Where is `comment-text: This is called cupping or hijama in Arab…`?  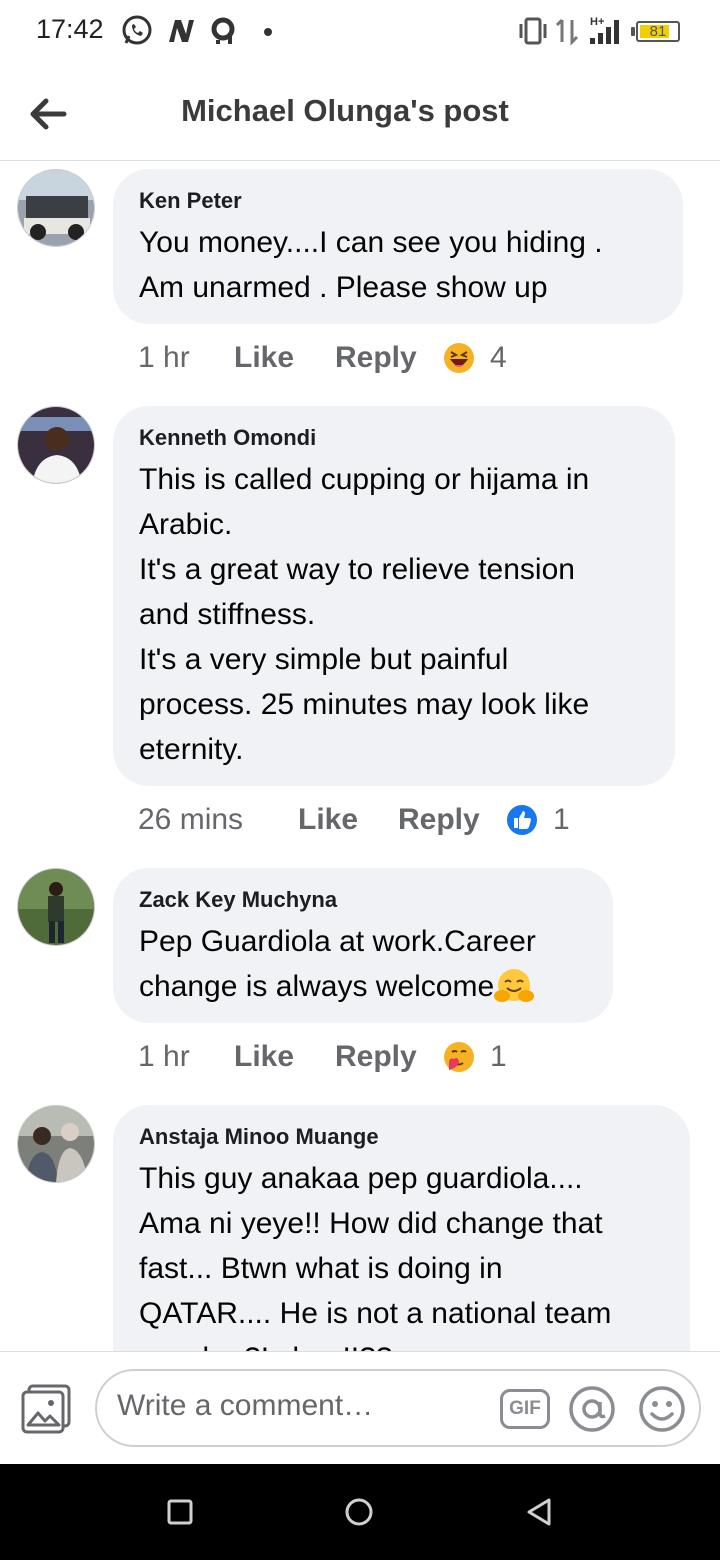 comment-text: This is called cupping or hijama in Arab… is located at coordinates (364, 614).